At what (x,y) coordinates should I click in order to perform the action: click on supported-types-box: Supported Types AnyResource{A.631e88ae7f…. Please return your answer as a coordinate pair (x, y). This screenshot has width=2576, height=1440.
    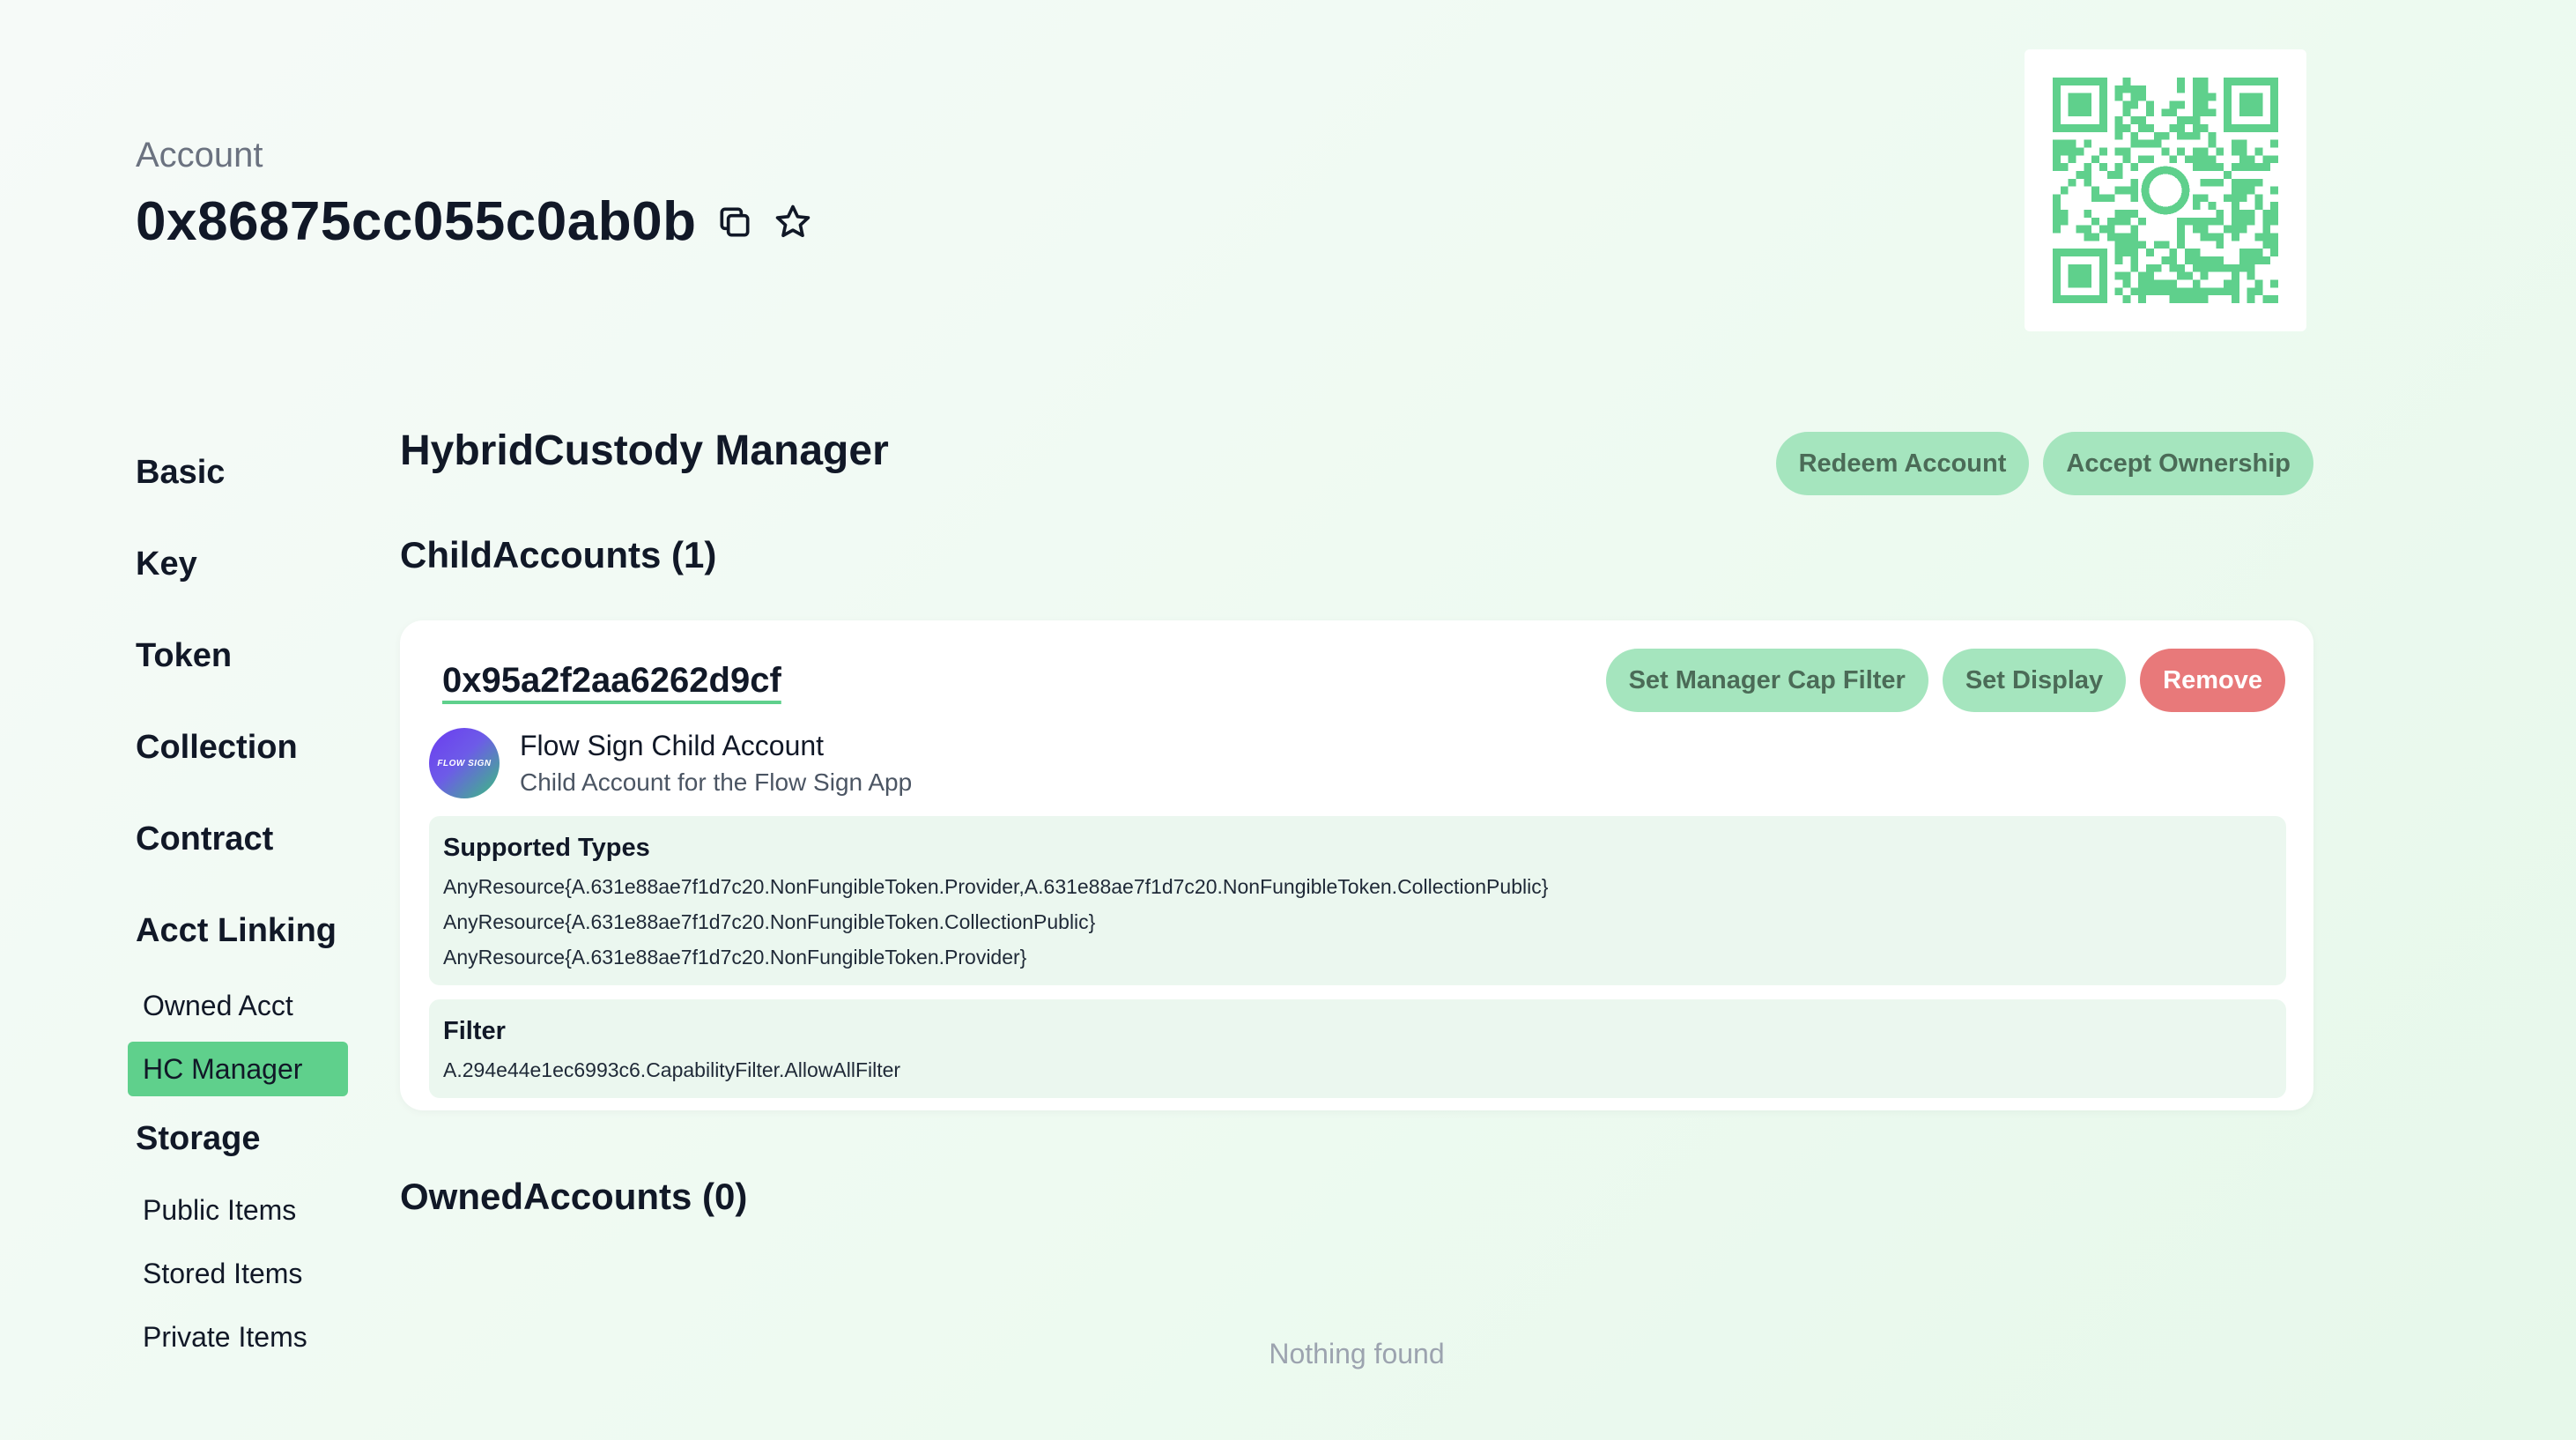
    Looking at the image, I should click on (1358, 900).